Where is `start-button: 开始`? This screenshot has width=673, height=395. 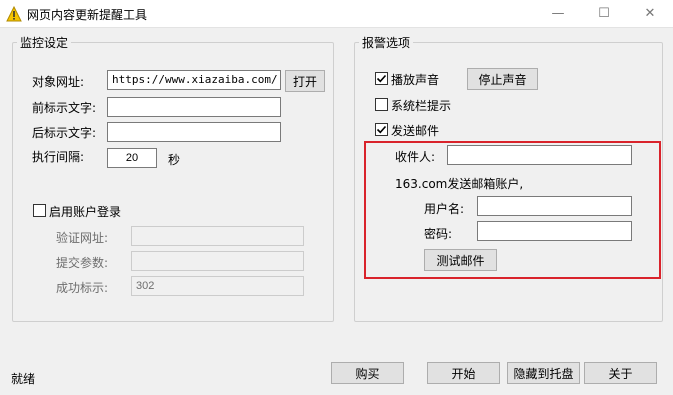 start-button: 开始 is located at coordinates (463, 373).